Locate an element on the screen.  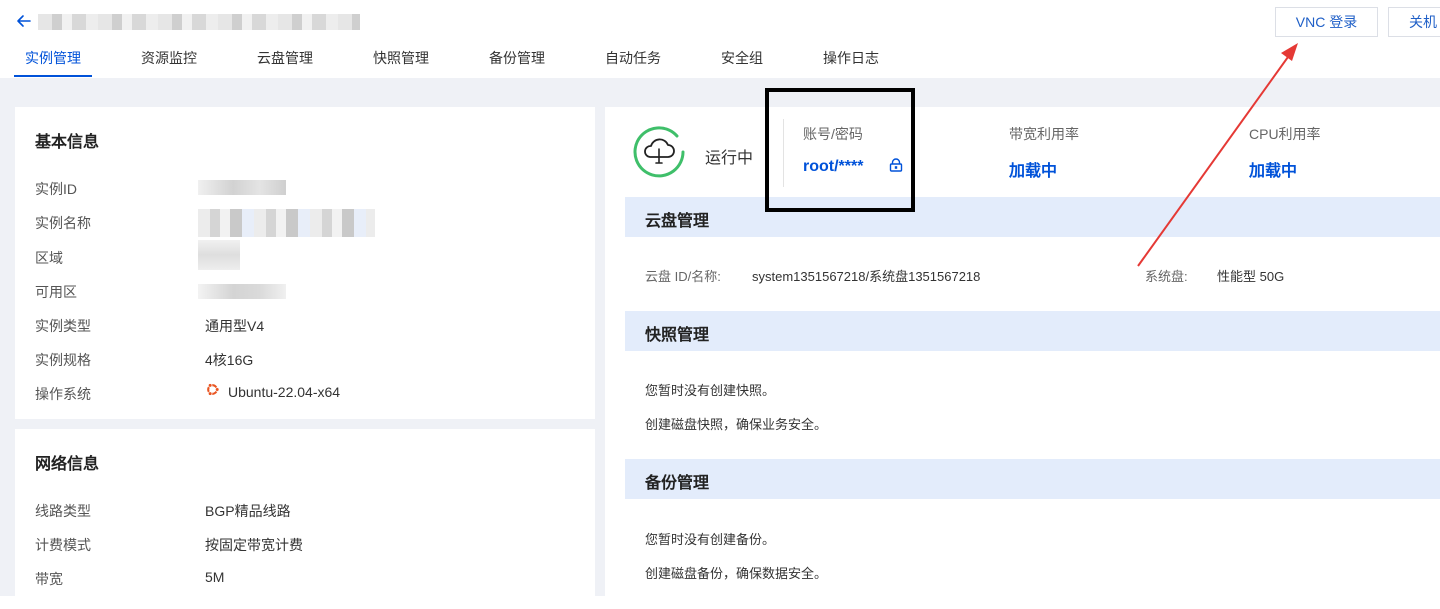
os-value: Ubuntu-22.04-x64 is located at coordinates (284, 392).